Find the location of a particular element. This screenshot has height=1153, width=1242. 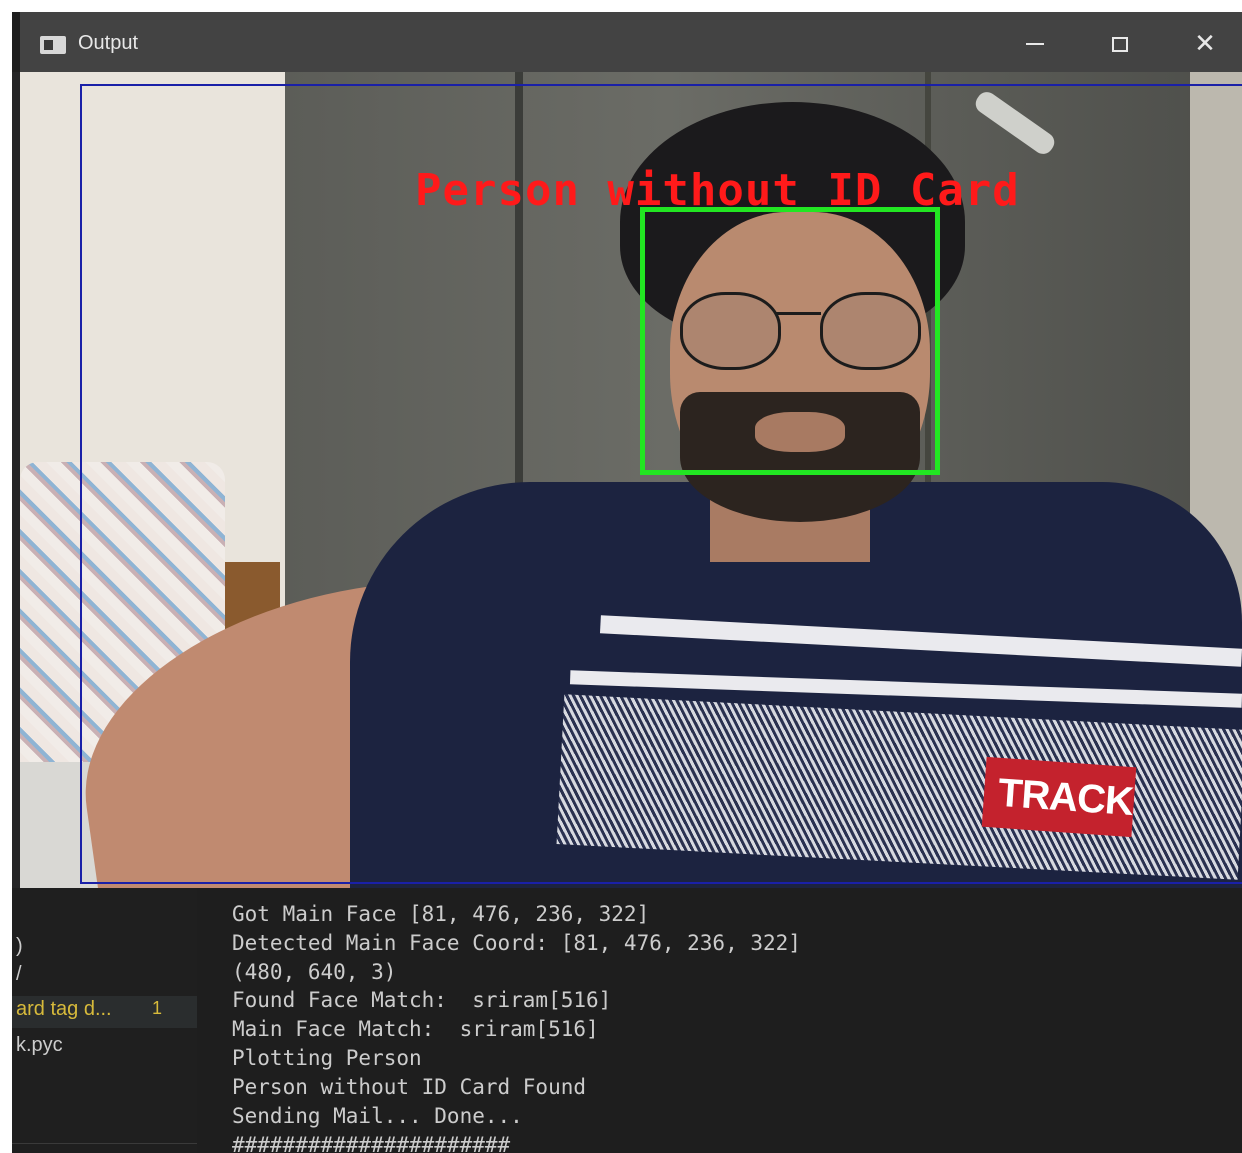

terminal-line: Got Main Face [81, 476, 236, 322] is located at coordinates (441, 914).